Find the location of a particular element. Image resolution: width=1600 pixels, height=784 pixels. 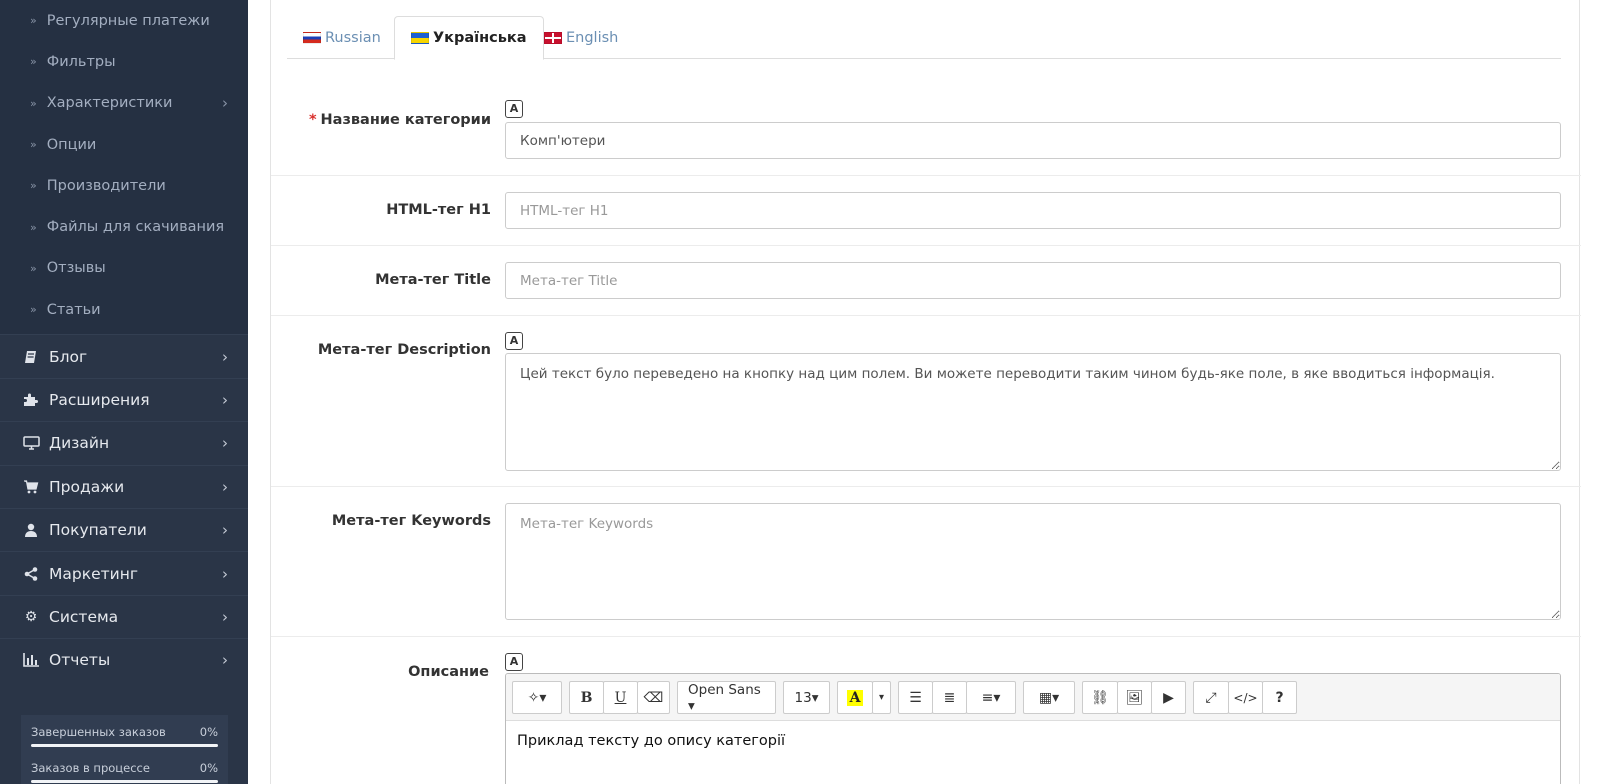

form-row-h1: HTML-тег H1 is located at coordinates (926, 211).